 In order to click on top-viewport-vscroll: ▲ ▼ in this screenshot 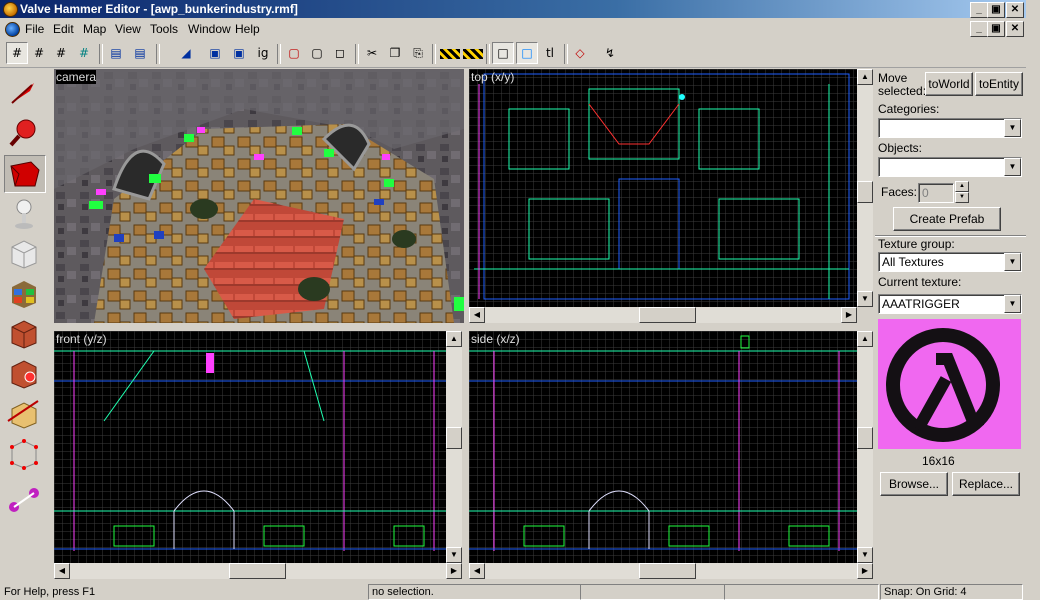, I will do `click(865, 188)`.